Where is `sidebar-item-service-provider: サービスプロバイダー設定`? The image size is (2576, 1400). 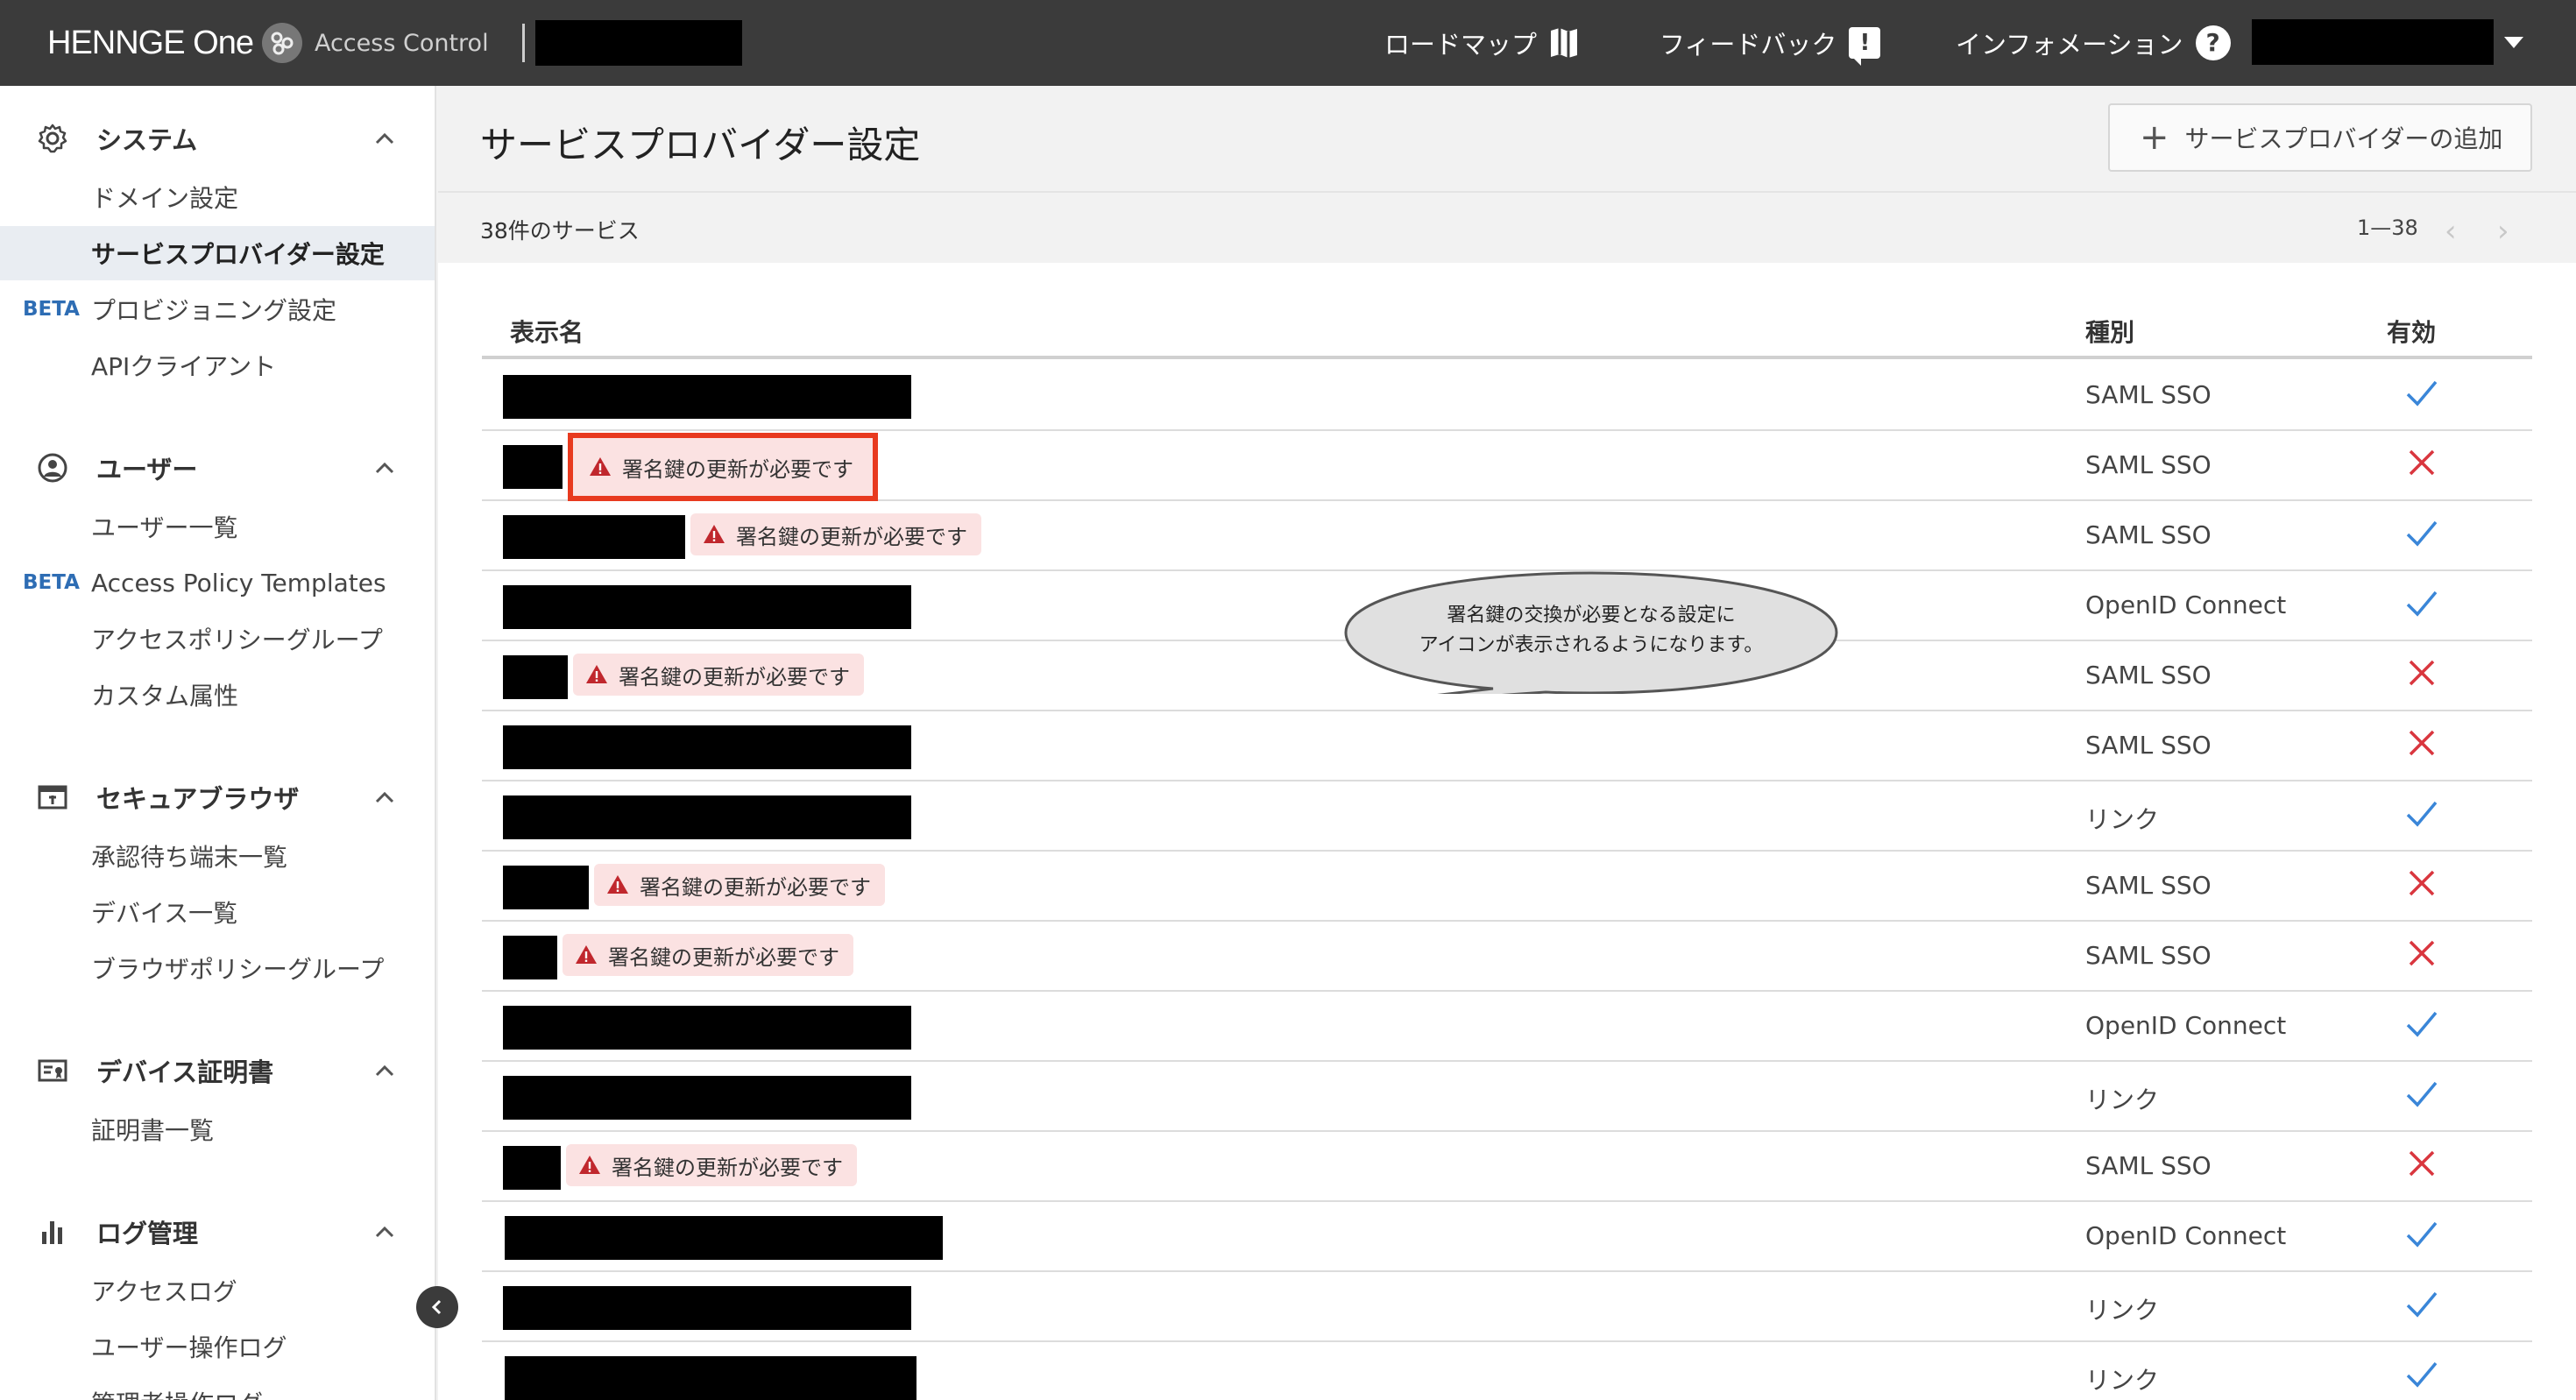
sidebar-item-service-provider: サービスプロバイダー設定 is located at coordinates (217, 253).